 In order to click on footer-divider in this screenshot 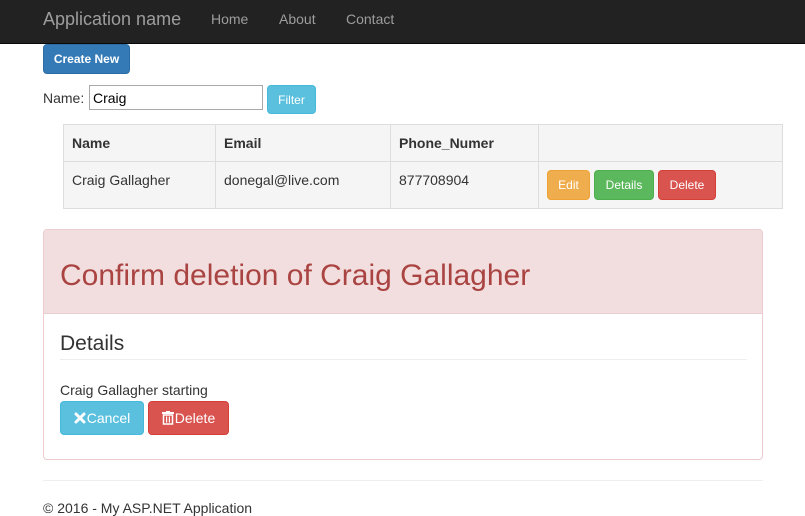, I will do `click(403, 480)`.